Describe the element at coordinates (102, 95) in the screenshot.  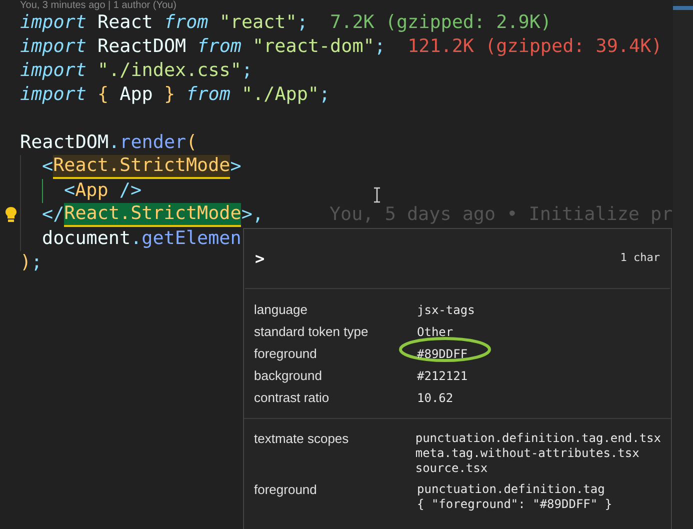
I see `code-token: {` at that location.